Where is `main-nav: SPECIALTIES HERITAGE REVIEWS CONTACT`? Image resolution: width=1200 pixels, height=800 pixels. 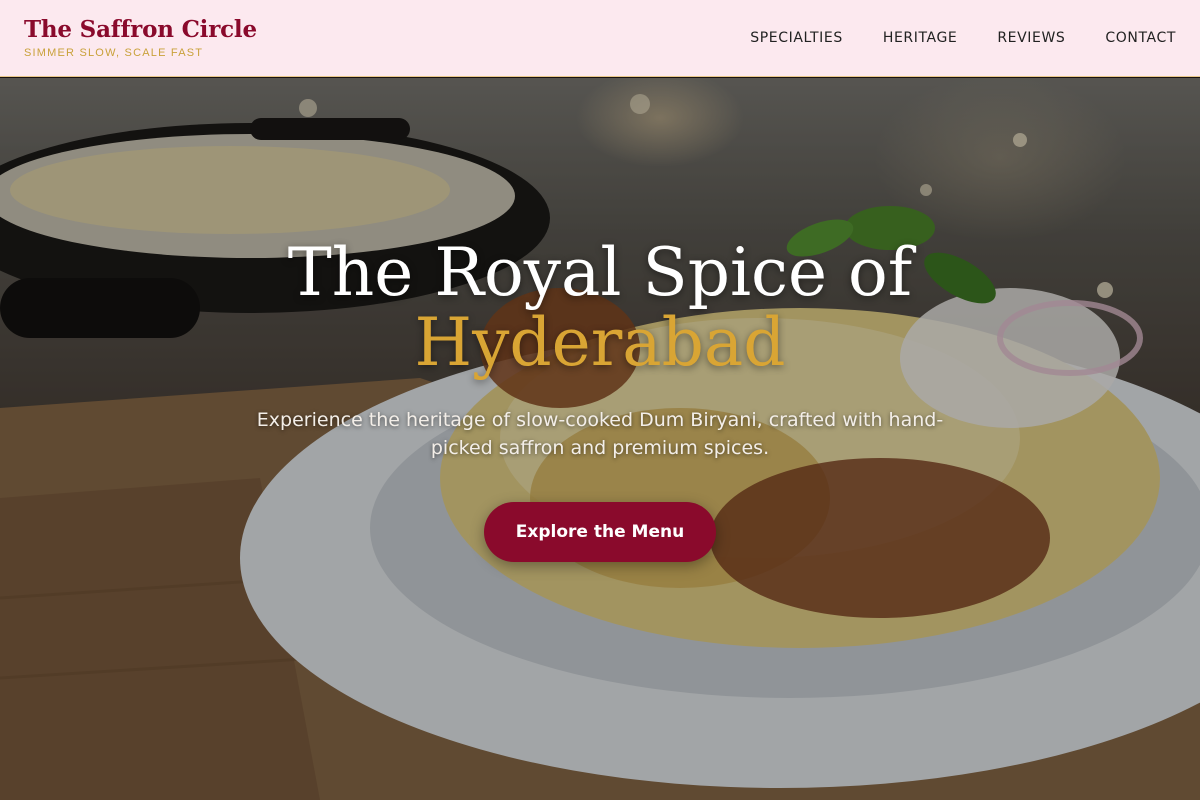
main-nav: SPECIALTIES HERITAGE REVIEWS CONTACT is located at coordinates (963, 38).